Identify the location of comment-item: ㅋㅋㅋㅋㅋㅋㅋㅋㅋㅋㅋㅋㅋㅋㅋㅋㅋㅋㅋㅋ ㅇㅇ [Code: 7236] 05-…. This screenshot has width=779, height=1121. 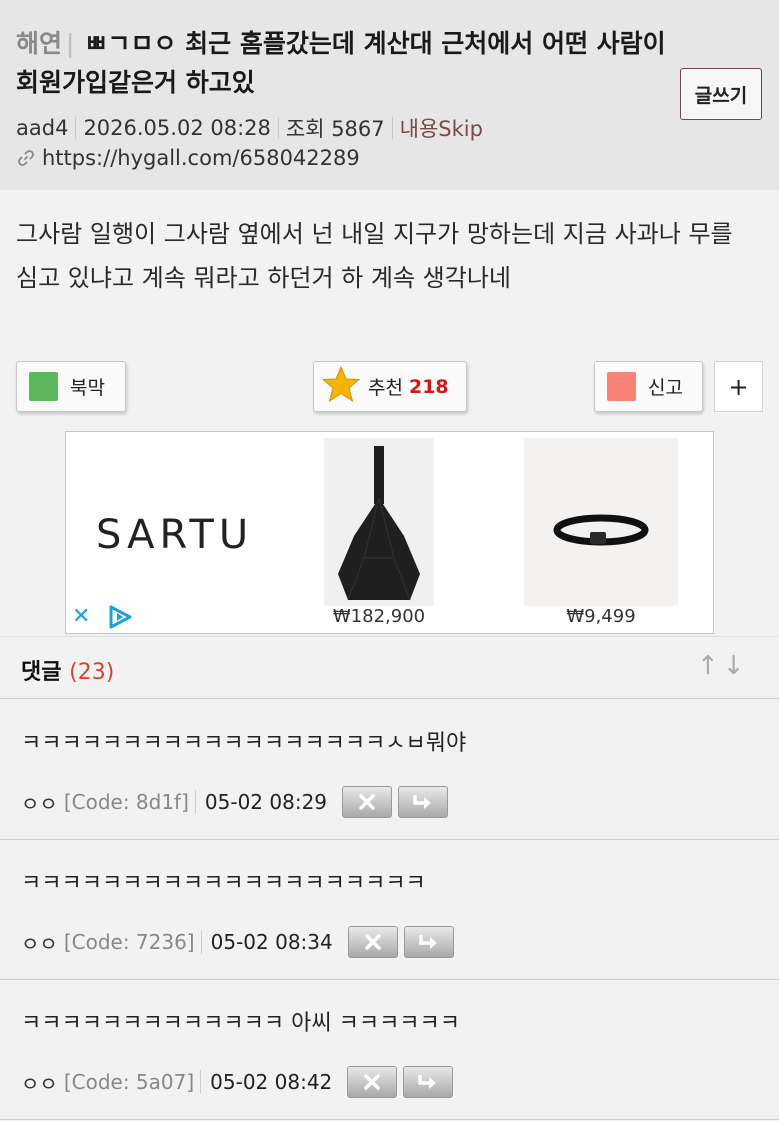
(389, 910).